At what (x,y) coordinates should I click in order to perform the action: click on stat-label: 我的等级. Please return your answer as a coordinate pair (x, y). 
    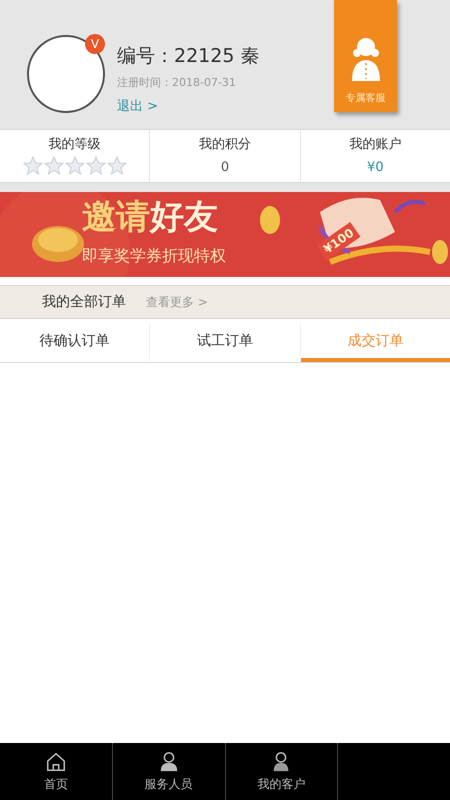
    Looking at the image, I should click on (74, 145).